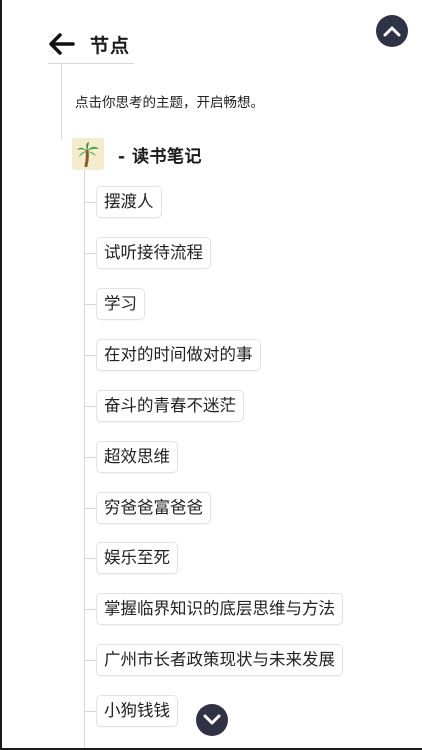 Image resolution: width=422 pixels, height=750 pixels. I want to click on node-chip: 小狗钱钱, so click(137, 711).